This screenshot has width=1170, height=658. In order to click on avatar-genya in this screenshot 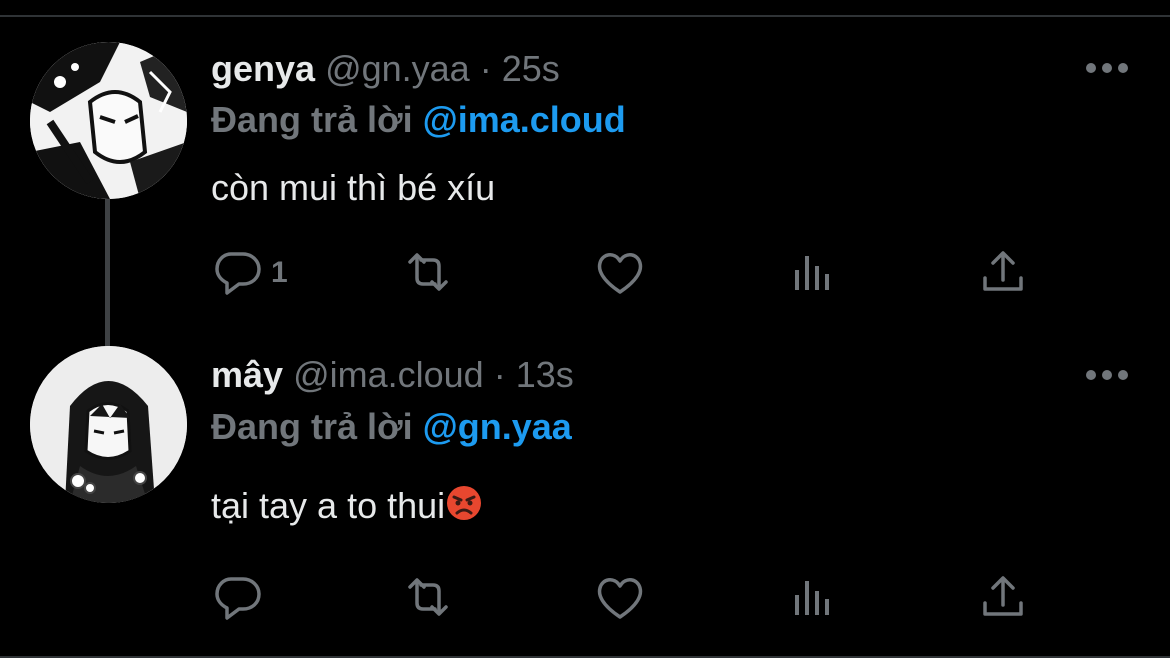, I will do `click(108, 120)`.